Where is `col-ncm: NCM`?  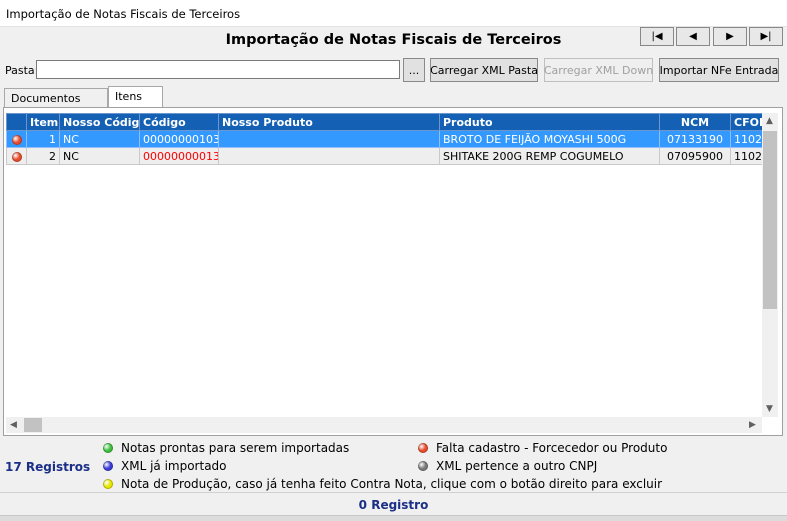 col-ncm: NCM is located at coordinates (695, 122).